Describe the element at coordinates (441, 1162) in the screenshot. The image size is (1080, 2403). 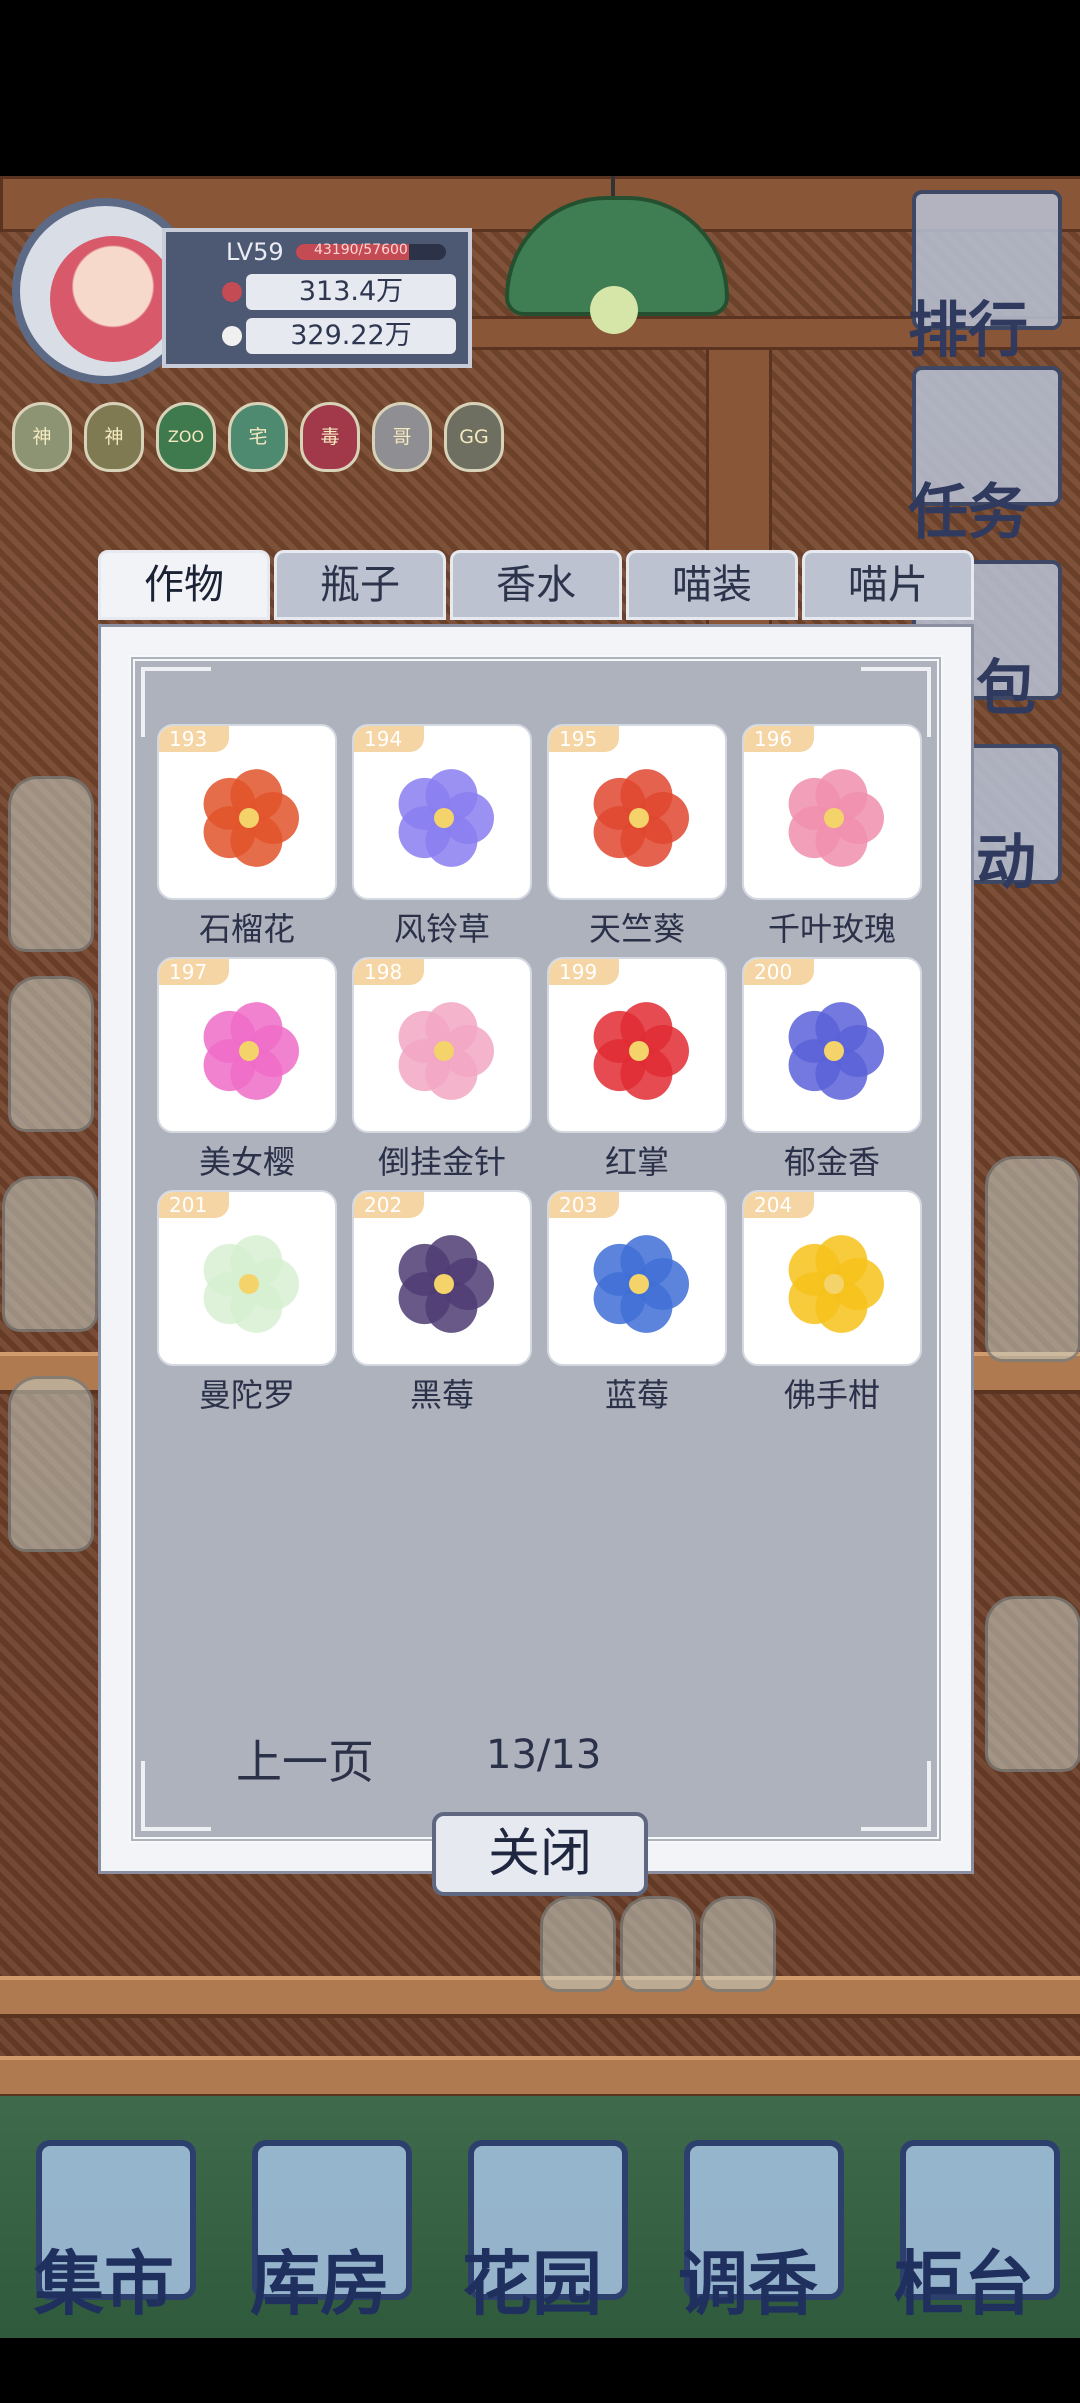
I see `item-name: 倒挂金针` at that location.